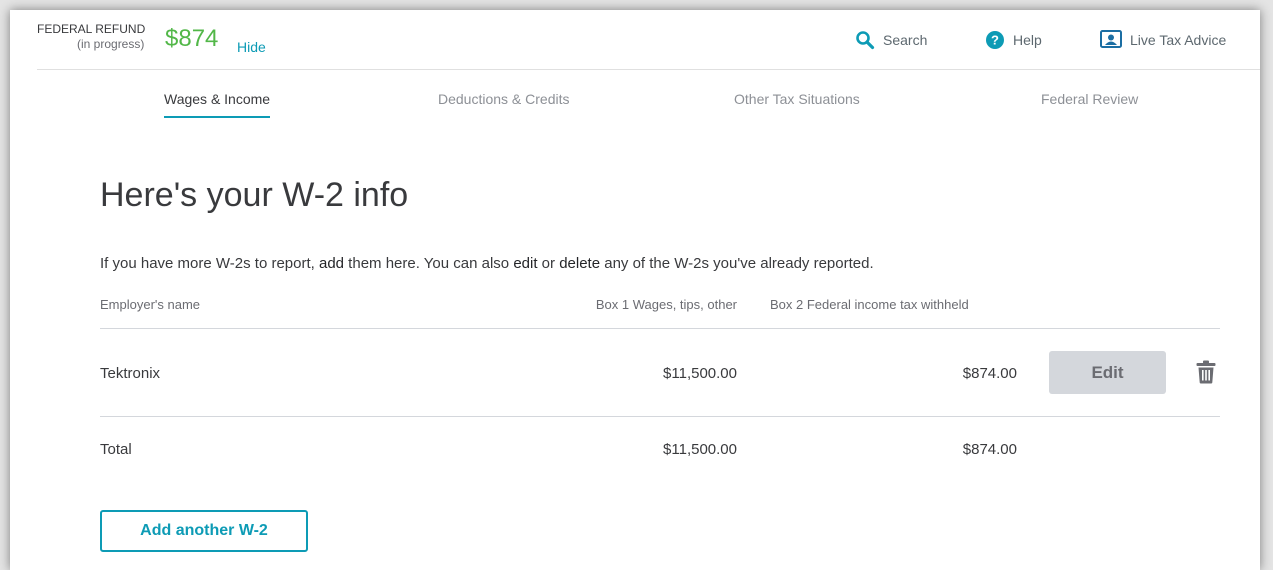  What do you see at coordinates (700, 449) in the screenshot?
I see `total-box1-value: $11,500.00` at bounding box center [700, 449].